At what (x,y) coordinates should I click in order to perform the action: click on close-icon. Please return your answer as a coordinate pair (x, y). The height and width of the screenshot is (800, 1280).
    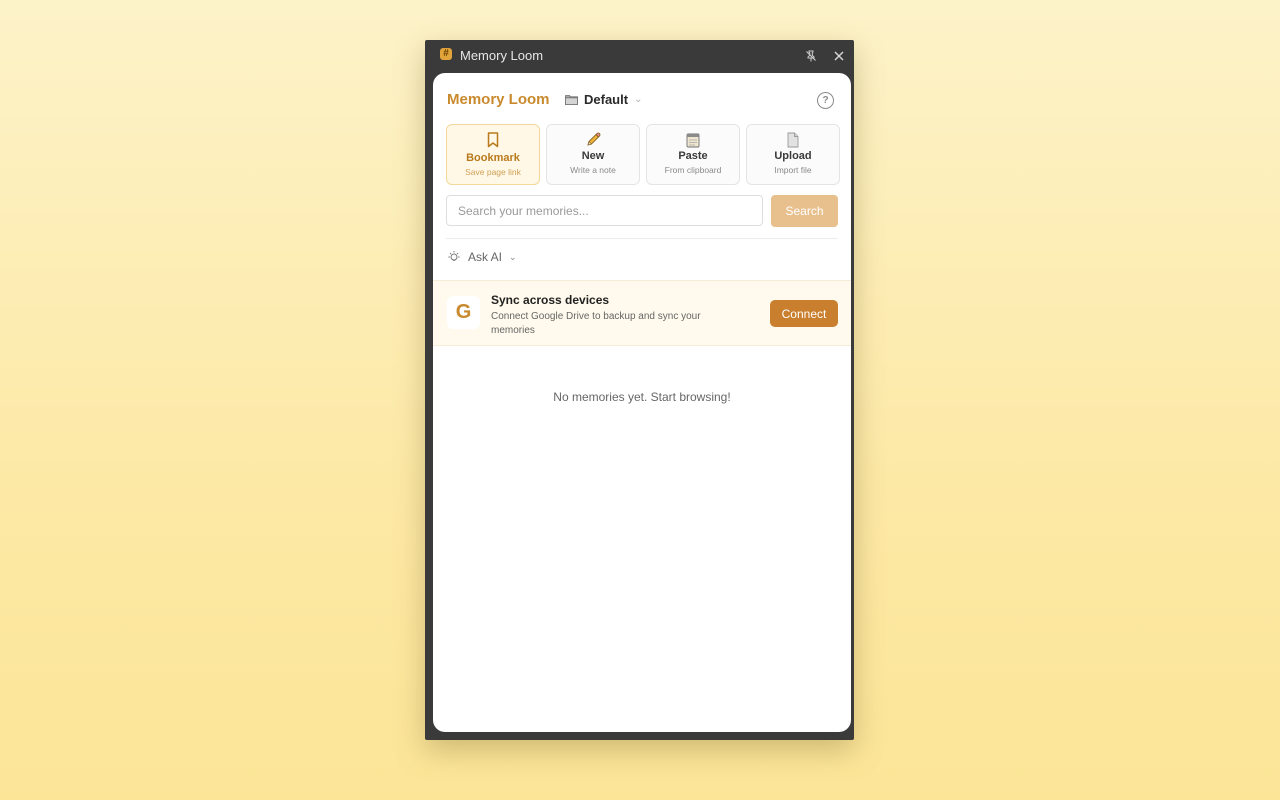
    Looking at the image, I should click on (839, 56).